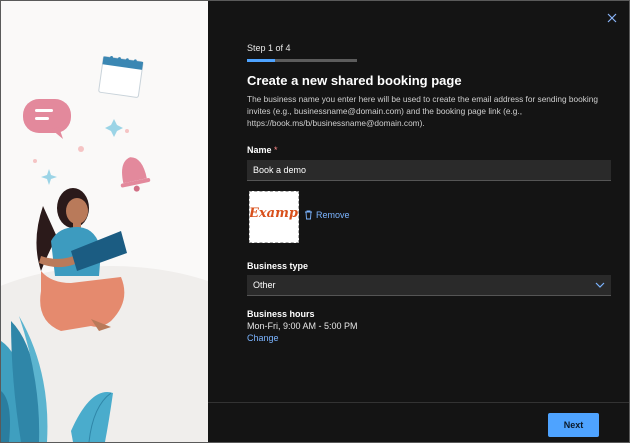 This screenshot has height=443, width=630. Describe the element at coordinates (269, 48) in the screenshot. I see `step-indicator: Step 1 of 4` at that location.